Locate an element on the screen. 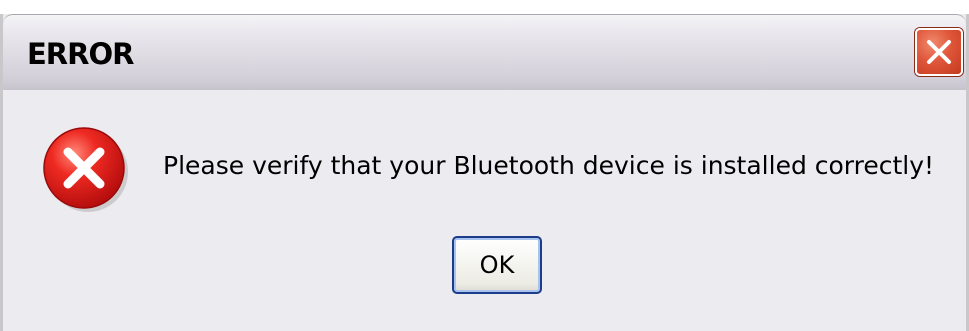 The image size is (969, 331). close-button is located at coordinates (939, 52).